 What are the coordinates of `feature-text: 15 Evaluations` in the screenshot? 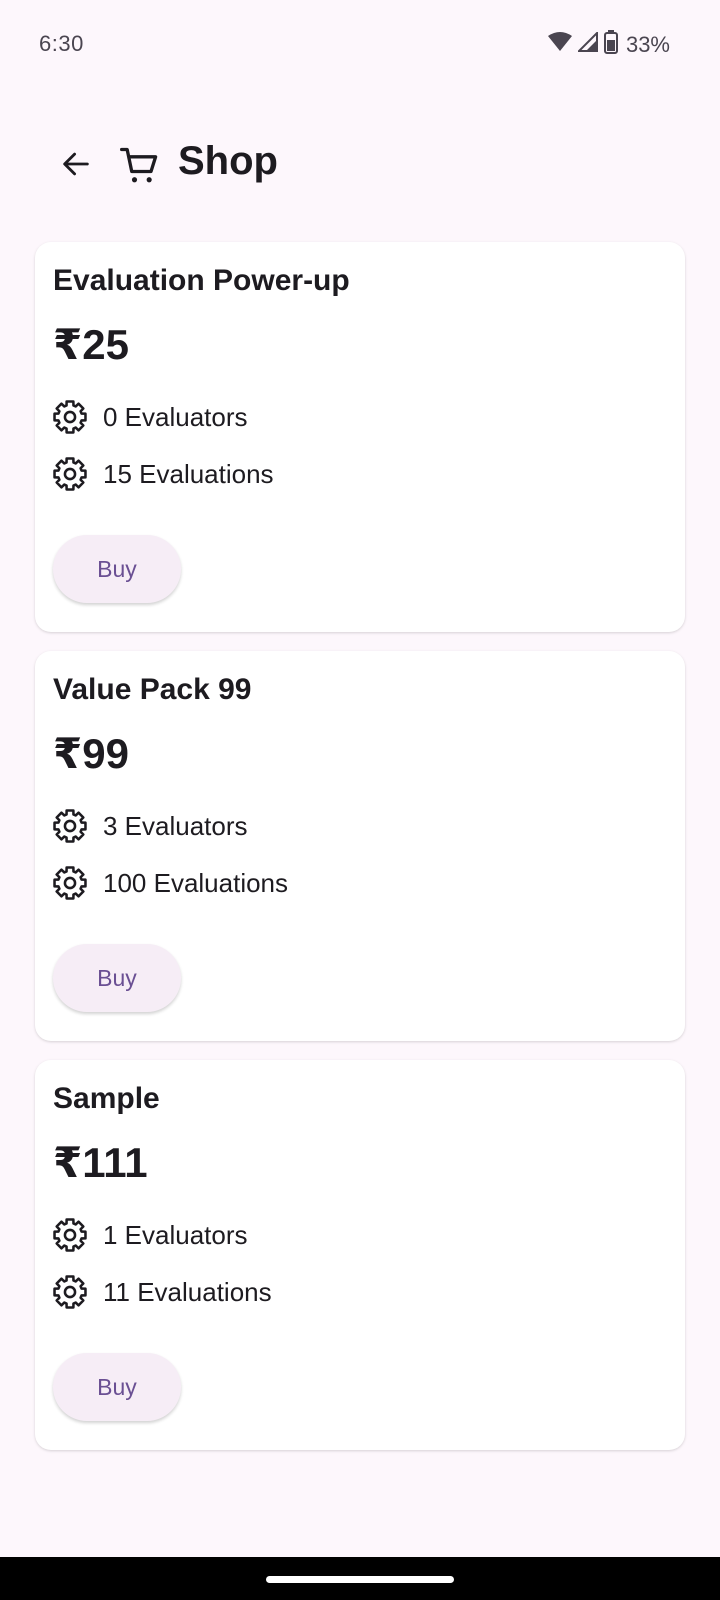 It's located at (188, 473).